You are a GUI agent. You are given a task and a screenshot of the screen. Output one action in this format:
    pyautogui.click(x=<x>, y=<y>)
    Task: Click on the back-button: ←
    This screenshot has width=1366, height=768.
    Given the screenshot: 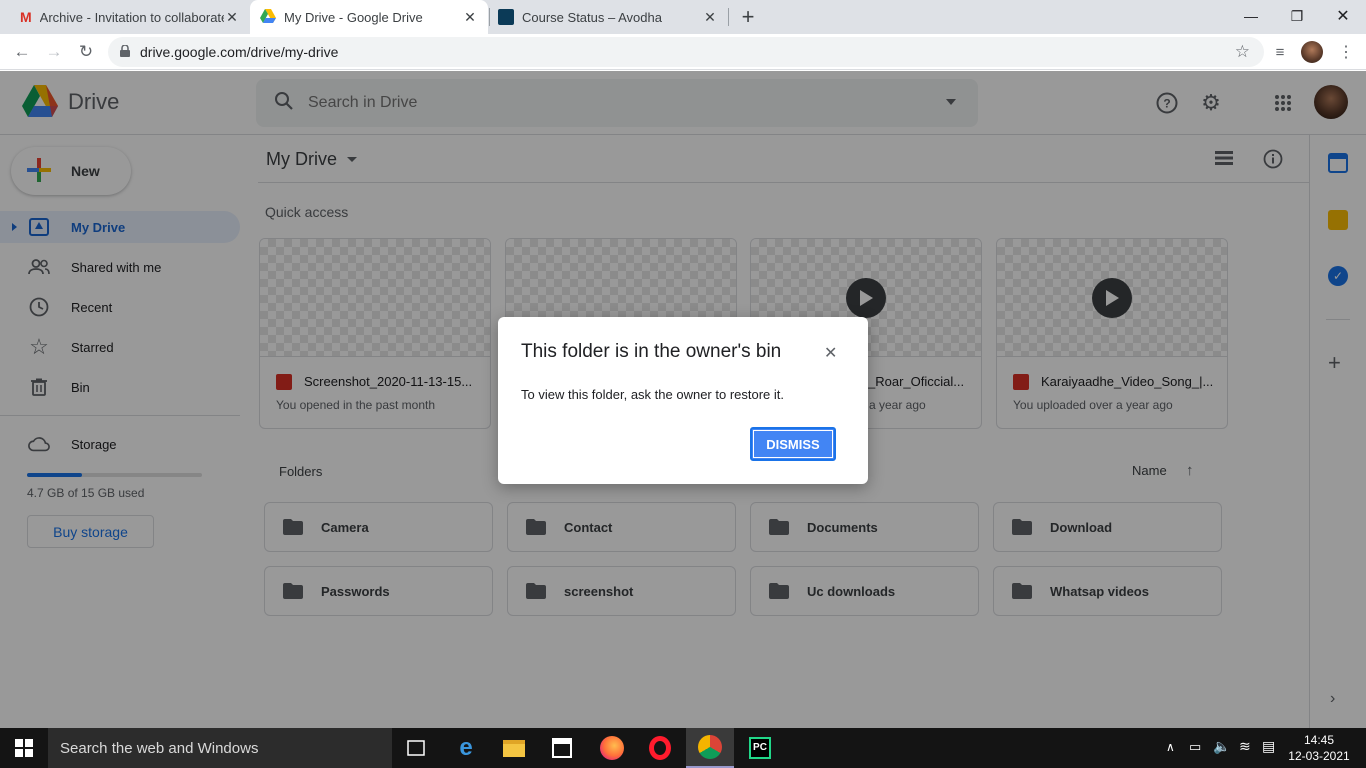 What is the action you would take?
    pyautogui.click(x=22, y=52)
    